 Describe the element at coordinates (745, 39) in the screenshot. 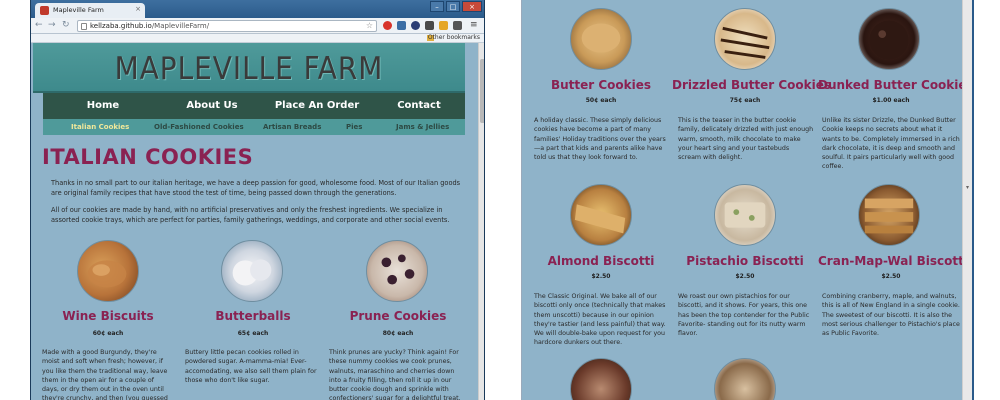

I see `drizzled-butter-cookies-image` at that location.